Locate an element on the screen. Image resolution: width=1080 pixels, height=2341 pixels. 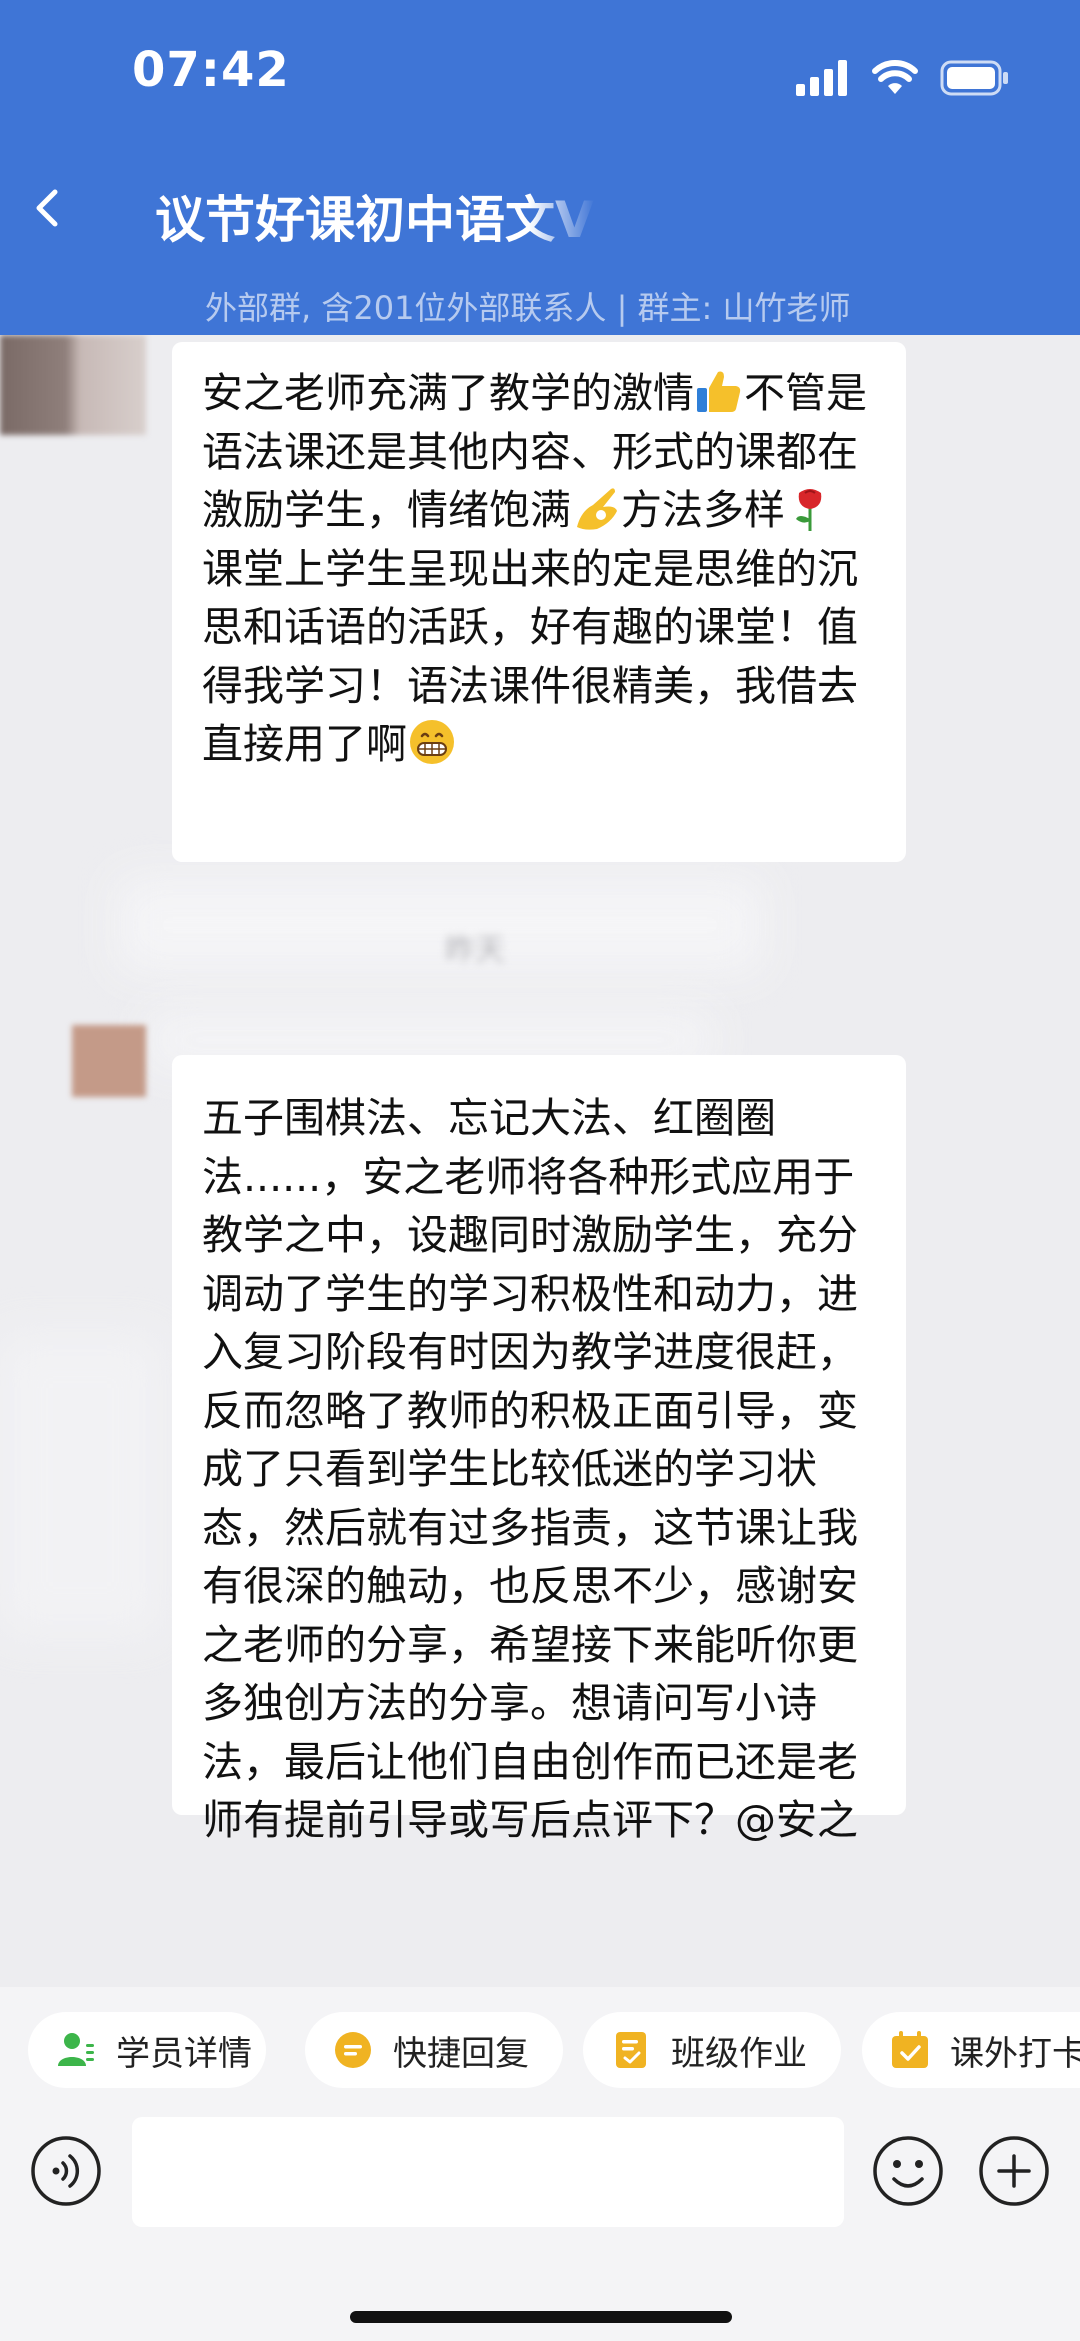
thumbs-up-emoji is located at coordinates (719, 391).